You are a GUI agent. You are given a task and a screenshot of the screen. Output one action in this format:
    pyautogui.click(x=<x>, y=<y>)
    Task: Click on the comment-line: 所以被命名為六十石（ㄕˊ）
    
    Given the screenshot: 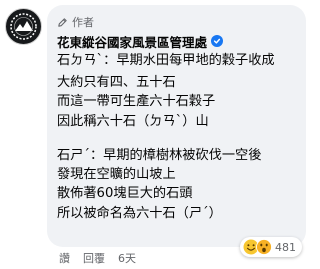 What is the action you would take?
    pyautogui.click(x=139, y=213)
    